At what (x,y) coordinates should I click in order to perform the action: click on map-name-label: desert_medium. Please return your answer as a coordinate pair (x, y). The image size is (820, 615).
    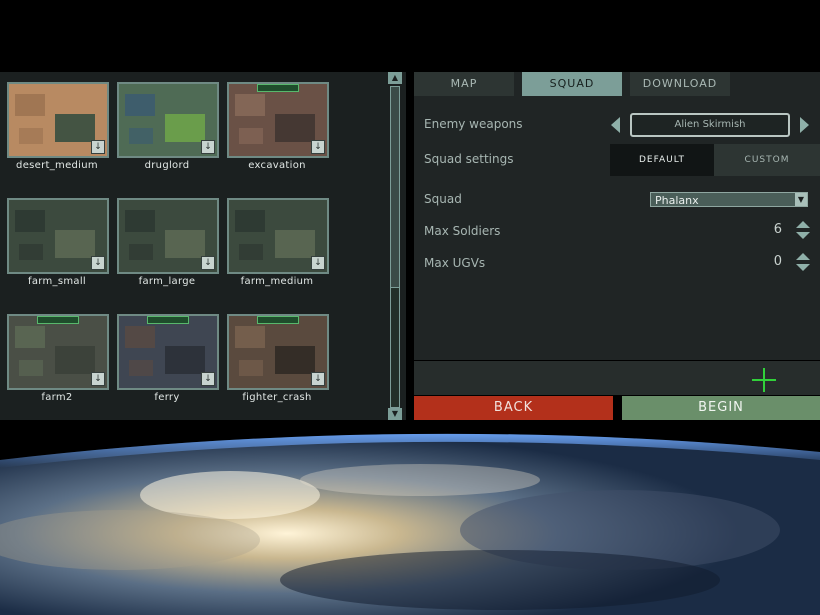
    Looking at the image, I should click on (57, 165).